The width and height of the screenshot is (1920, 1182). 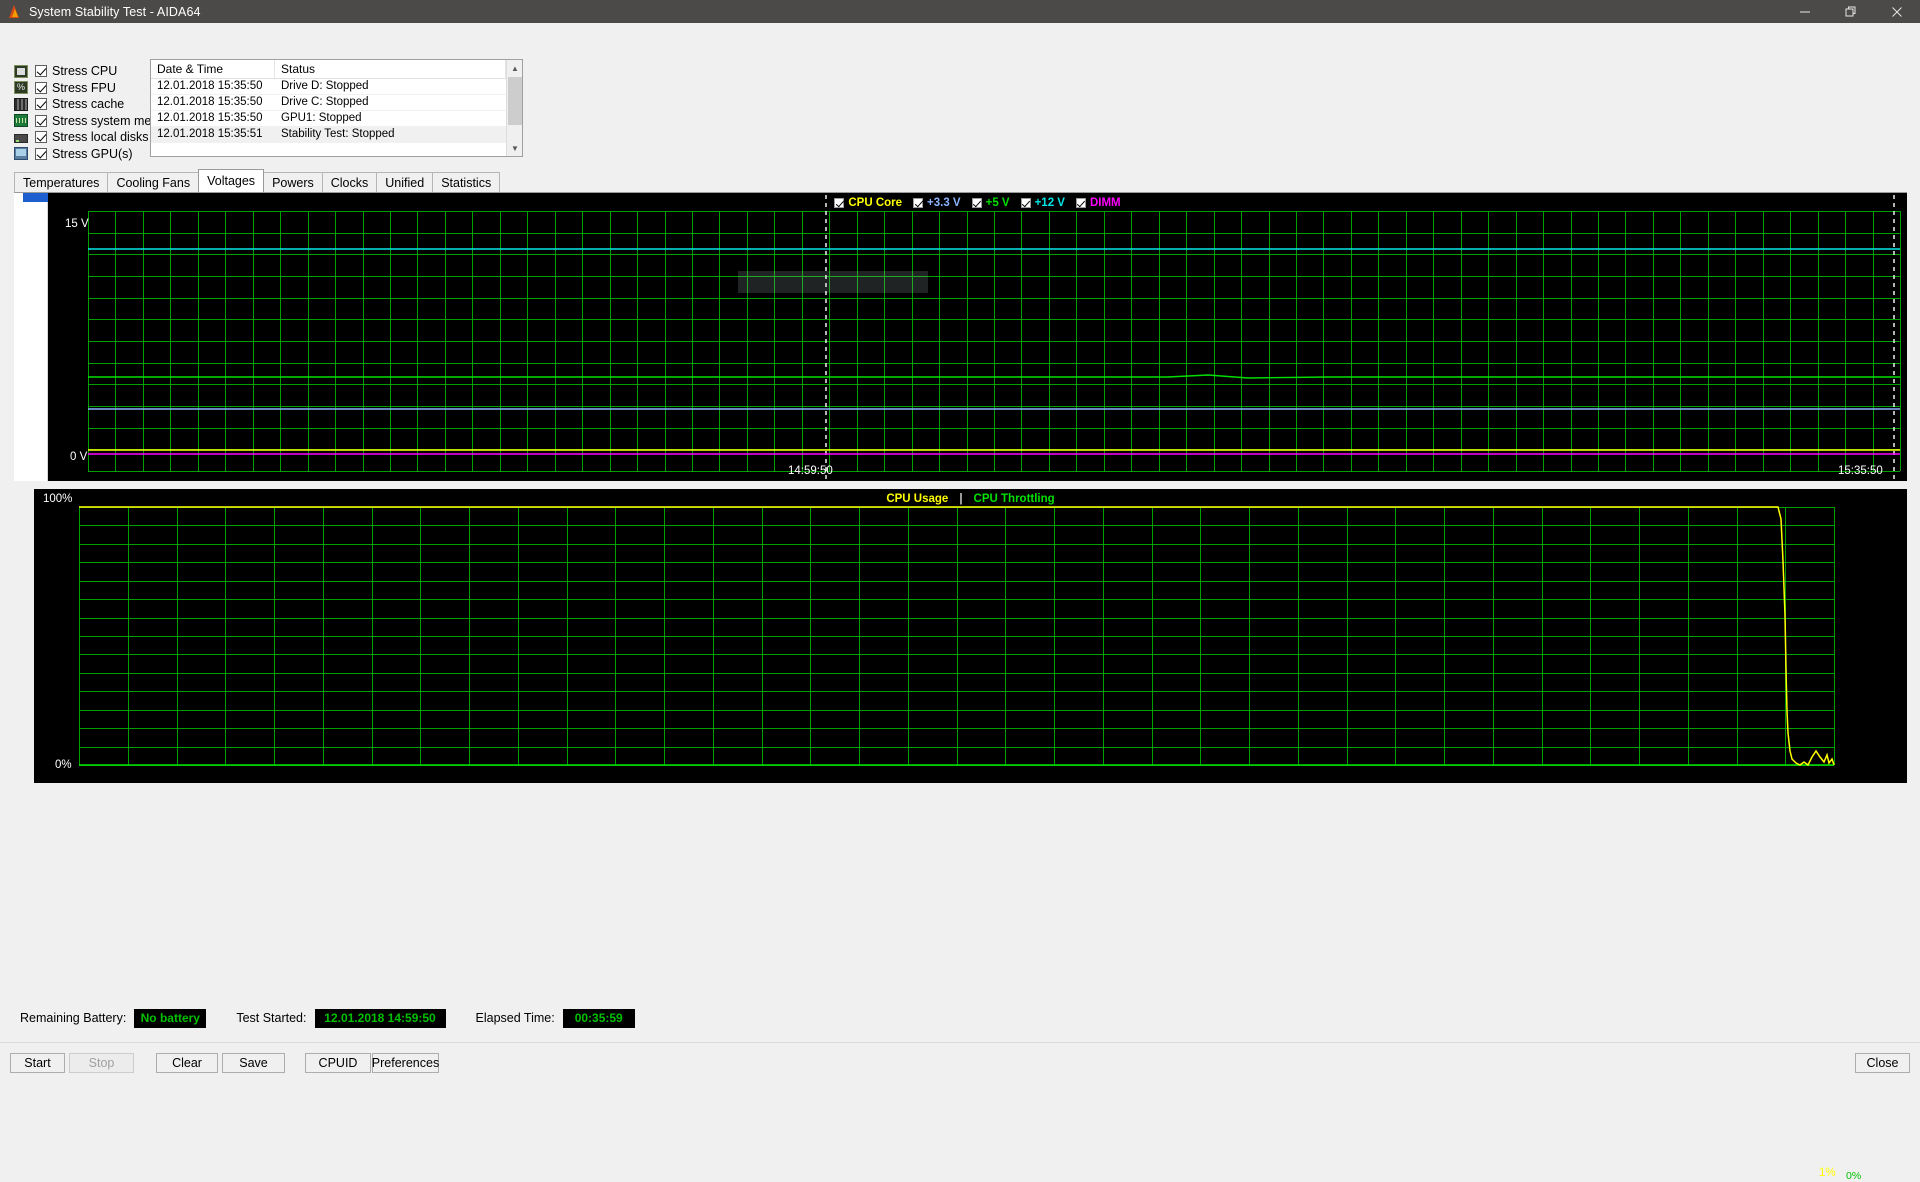 I want to click on test-started-label: Test Started:, so click(x=271, y=1018).